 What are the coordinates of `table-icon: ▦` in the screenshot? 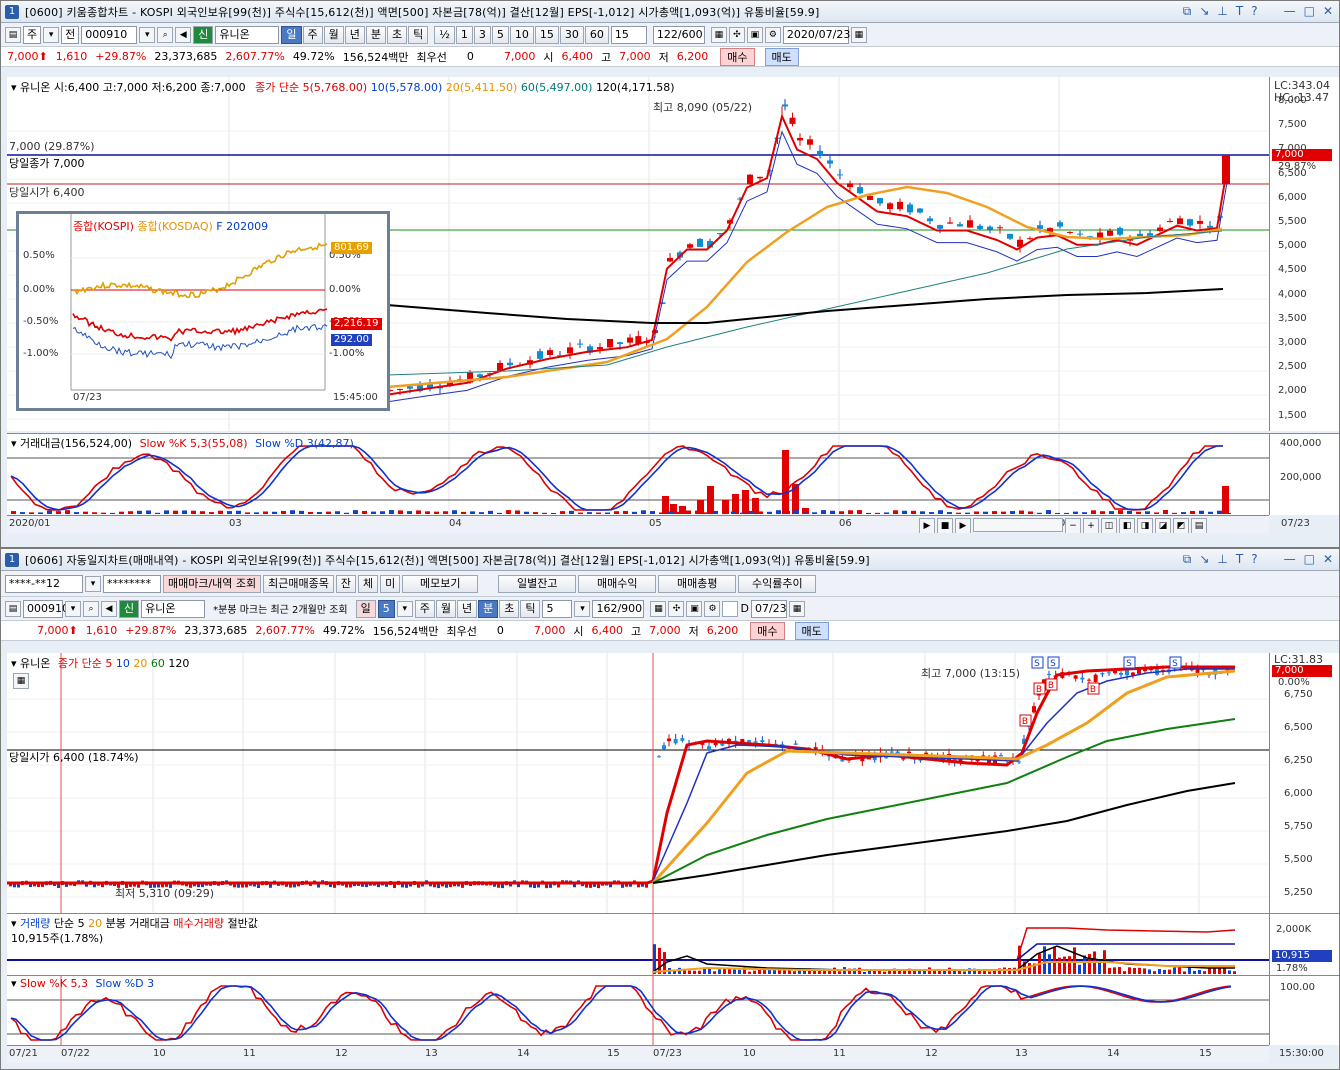 It's located at (21, 681).